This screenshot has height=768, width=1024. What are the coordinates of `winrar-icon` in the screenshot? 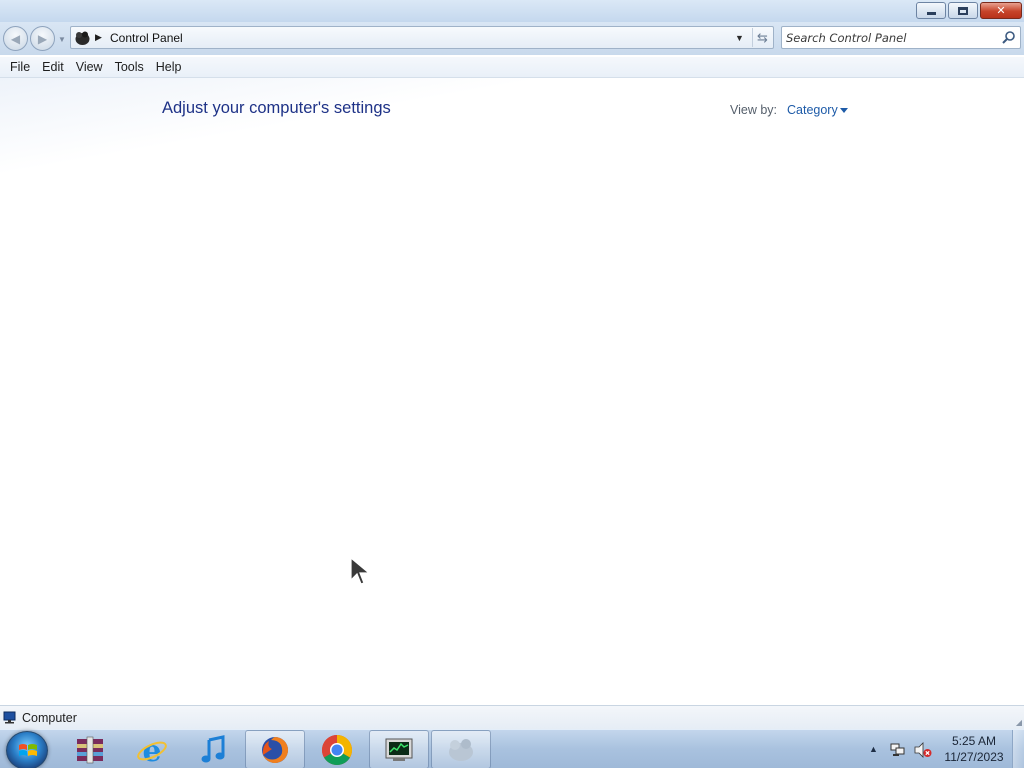 It's located at (90, 749).